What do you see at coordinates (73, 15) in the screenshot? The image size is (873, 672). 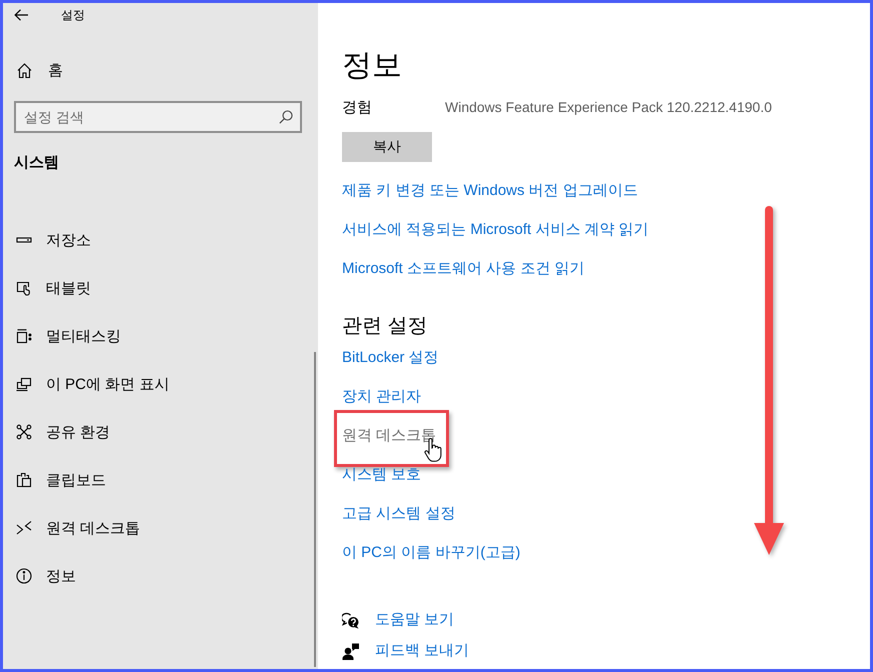 I see `window-title: 설정` at bounding box center [73, 15].